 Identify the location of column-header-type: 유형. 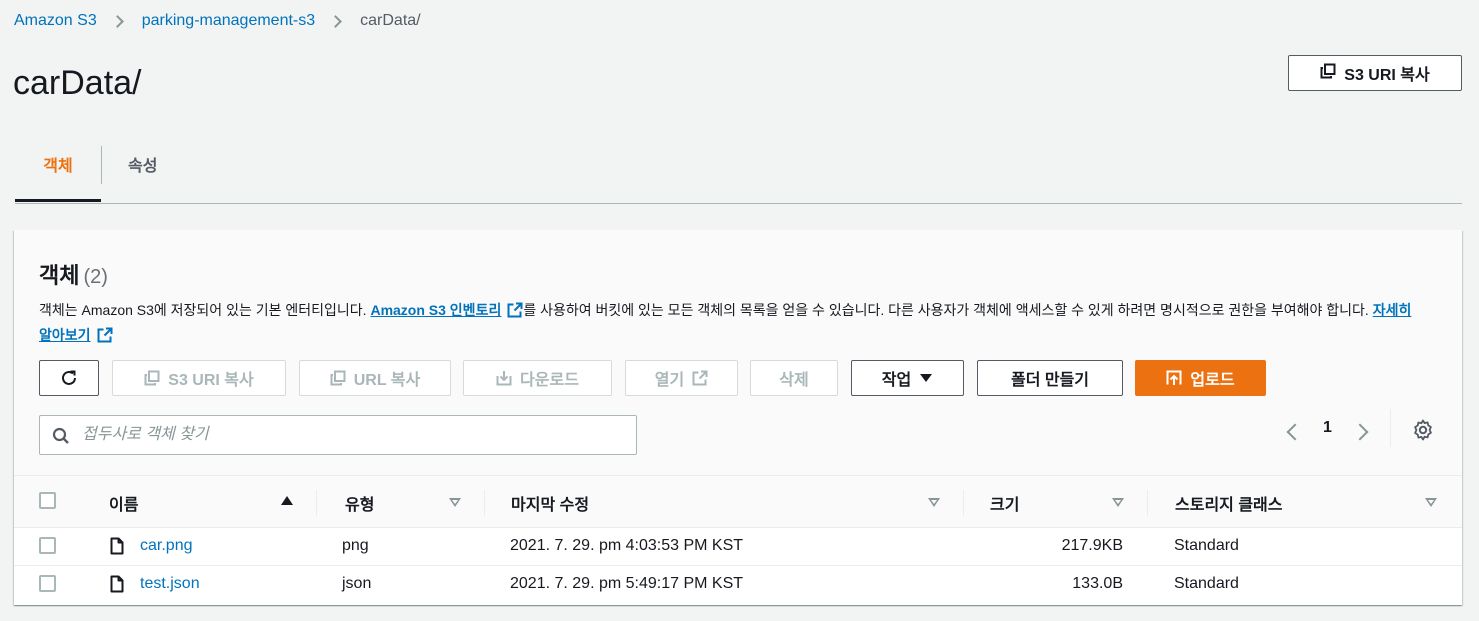
(359, 503).